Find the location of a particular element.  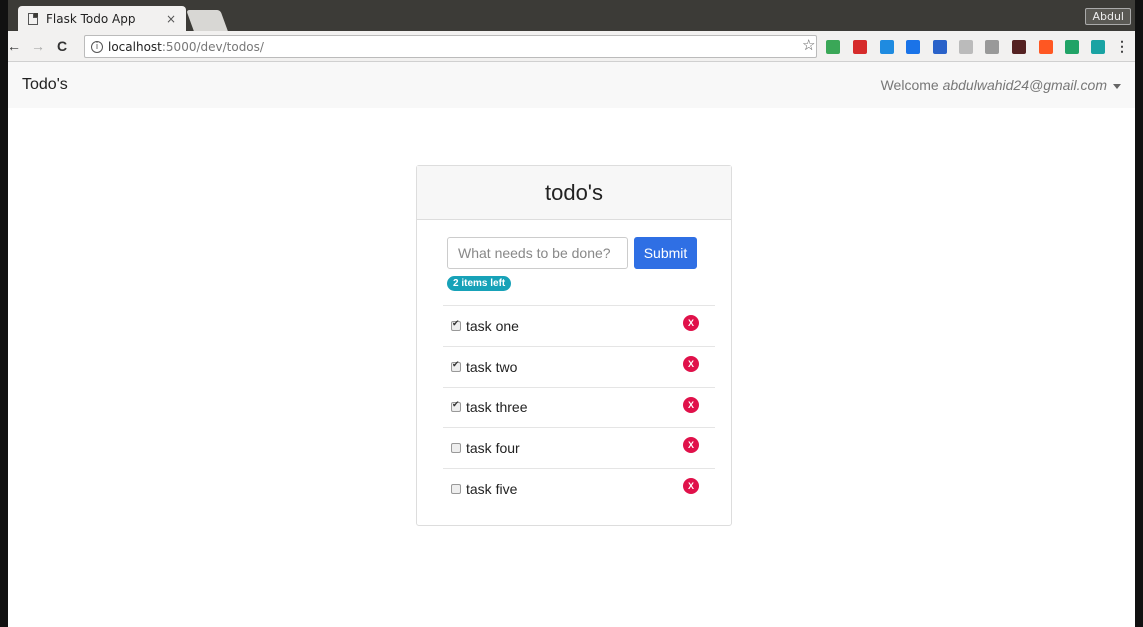

url-host: localhost is located at coordinates (135, 46).